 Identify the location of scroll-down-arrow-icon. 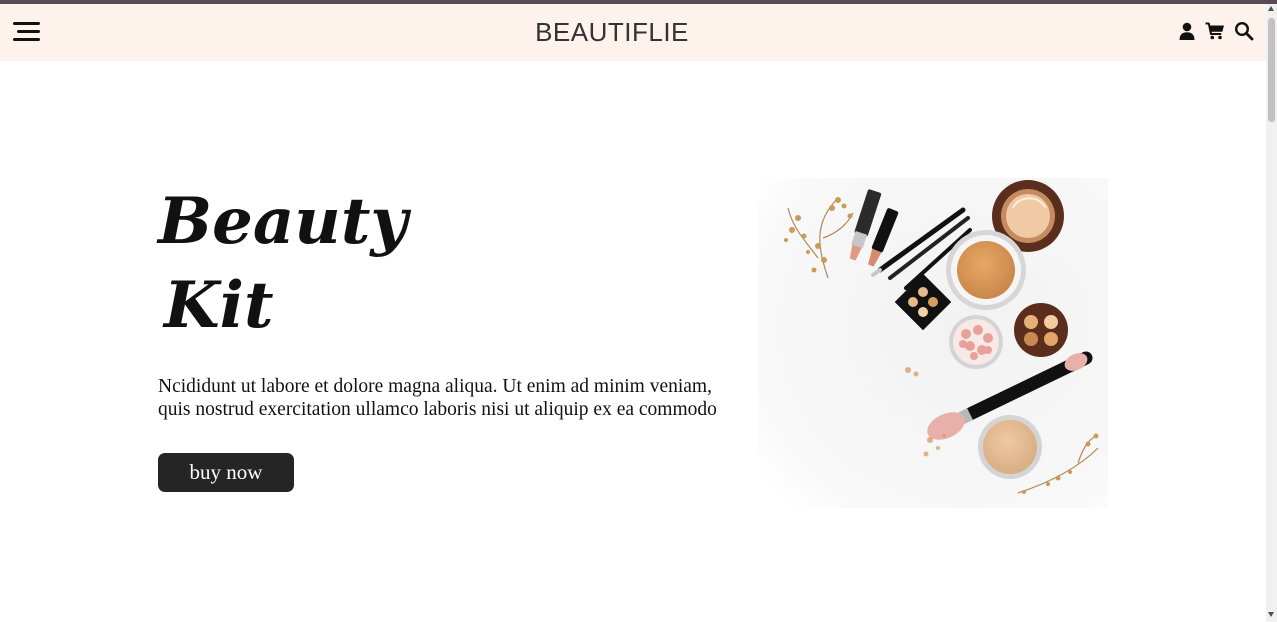
(1271, 614).